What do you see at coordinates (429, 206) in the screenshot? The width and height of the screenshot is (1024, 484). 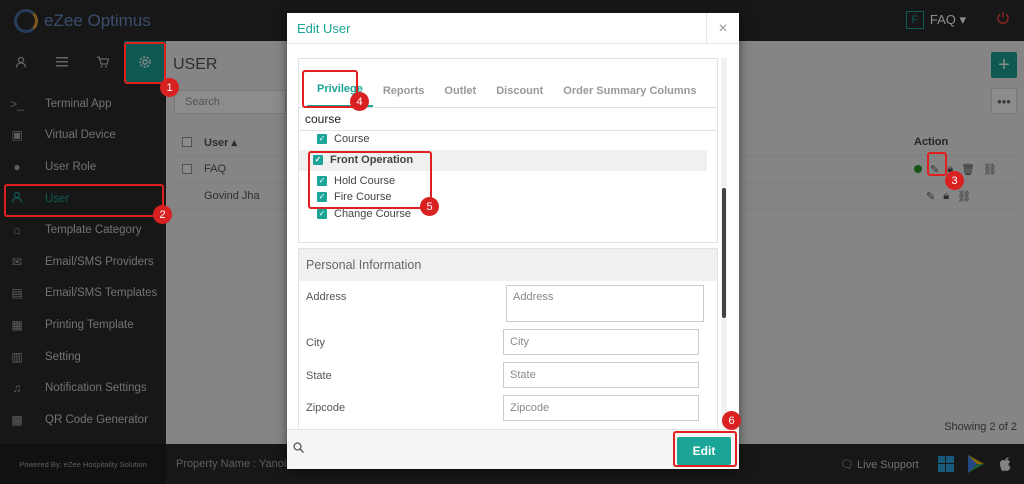 I see `annotation-badge: 5` at bounding box center [429, 206].